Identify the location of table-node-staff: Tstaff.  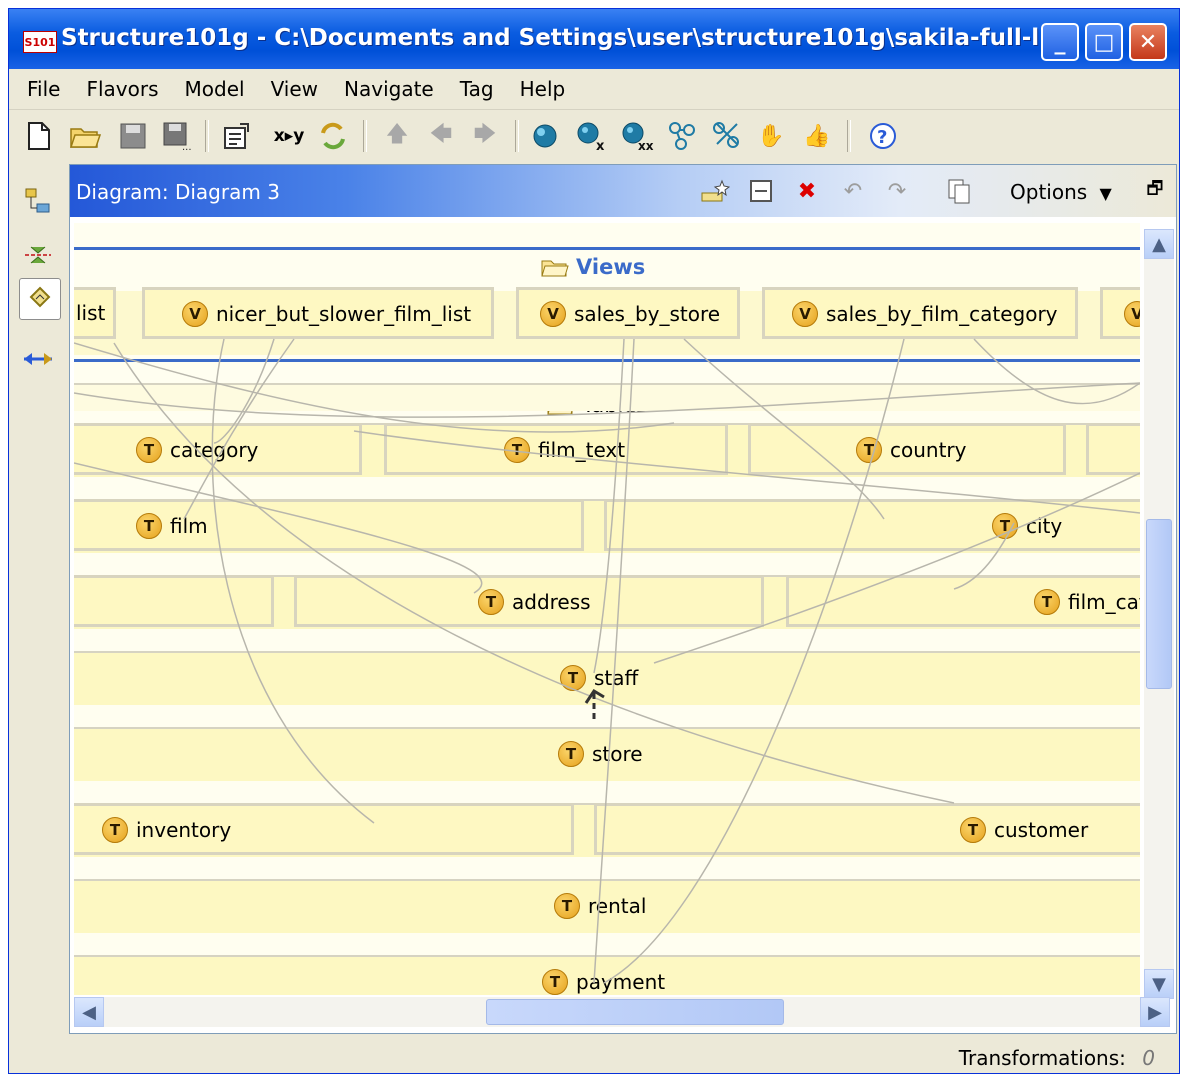
(599, 678).